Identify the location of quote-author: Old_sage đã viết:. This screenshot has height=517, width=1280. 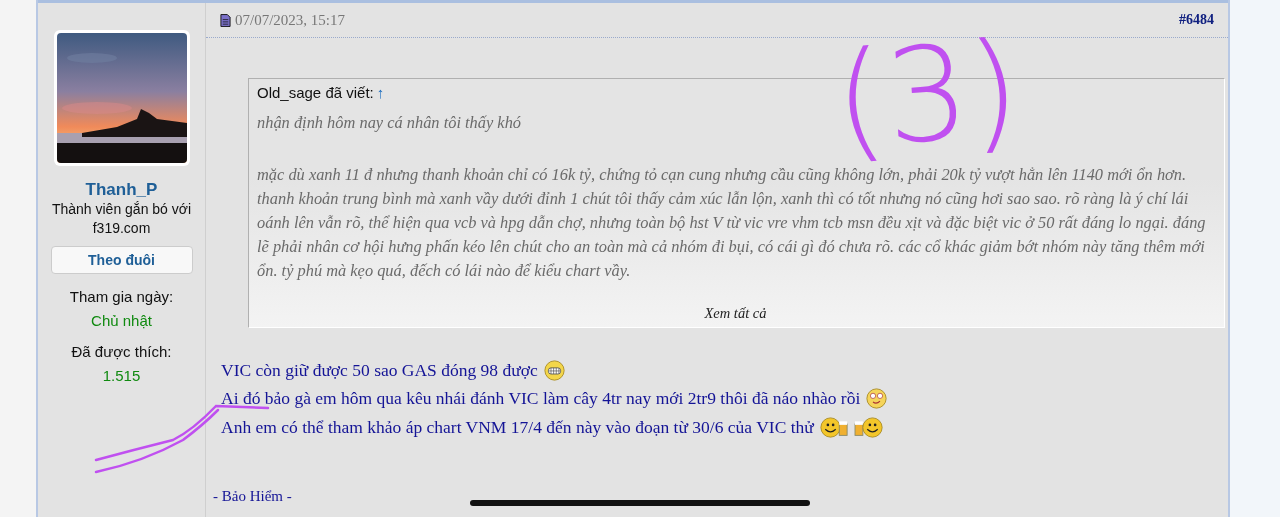
(315, 92).